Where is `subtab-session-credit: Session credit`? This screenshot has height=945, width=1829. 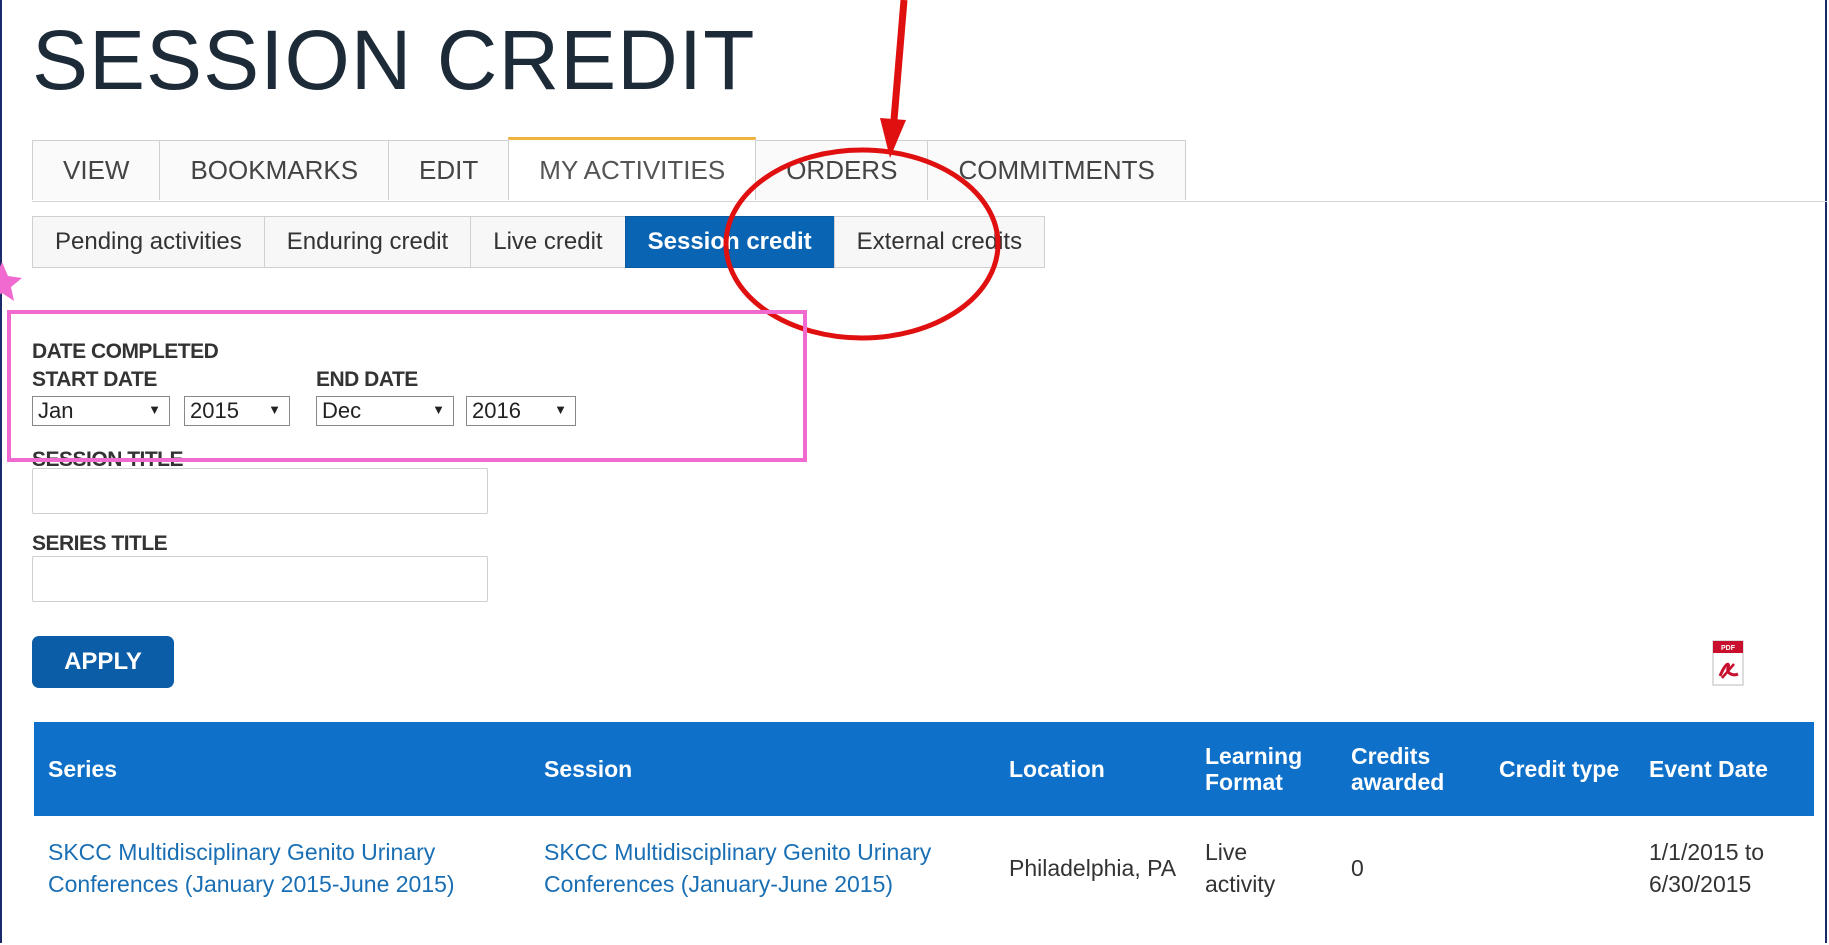 subtab-session-credit: Session credit is located at coordinates (729, 242).